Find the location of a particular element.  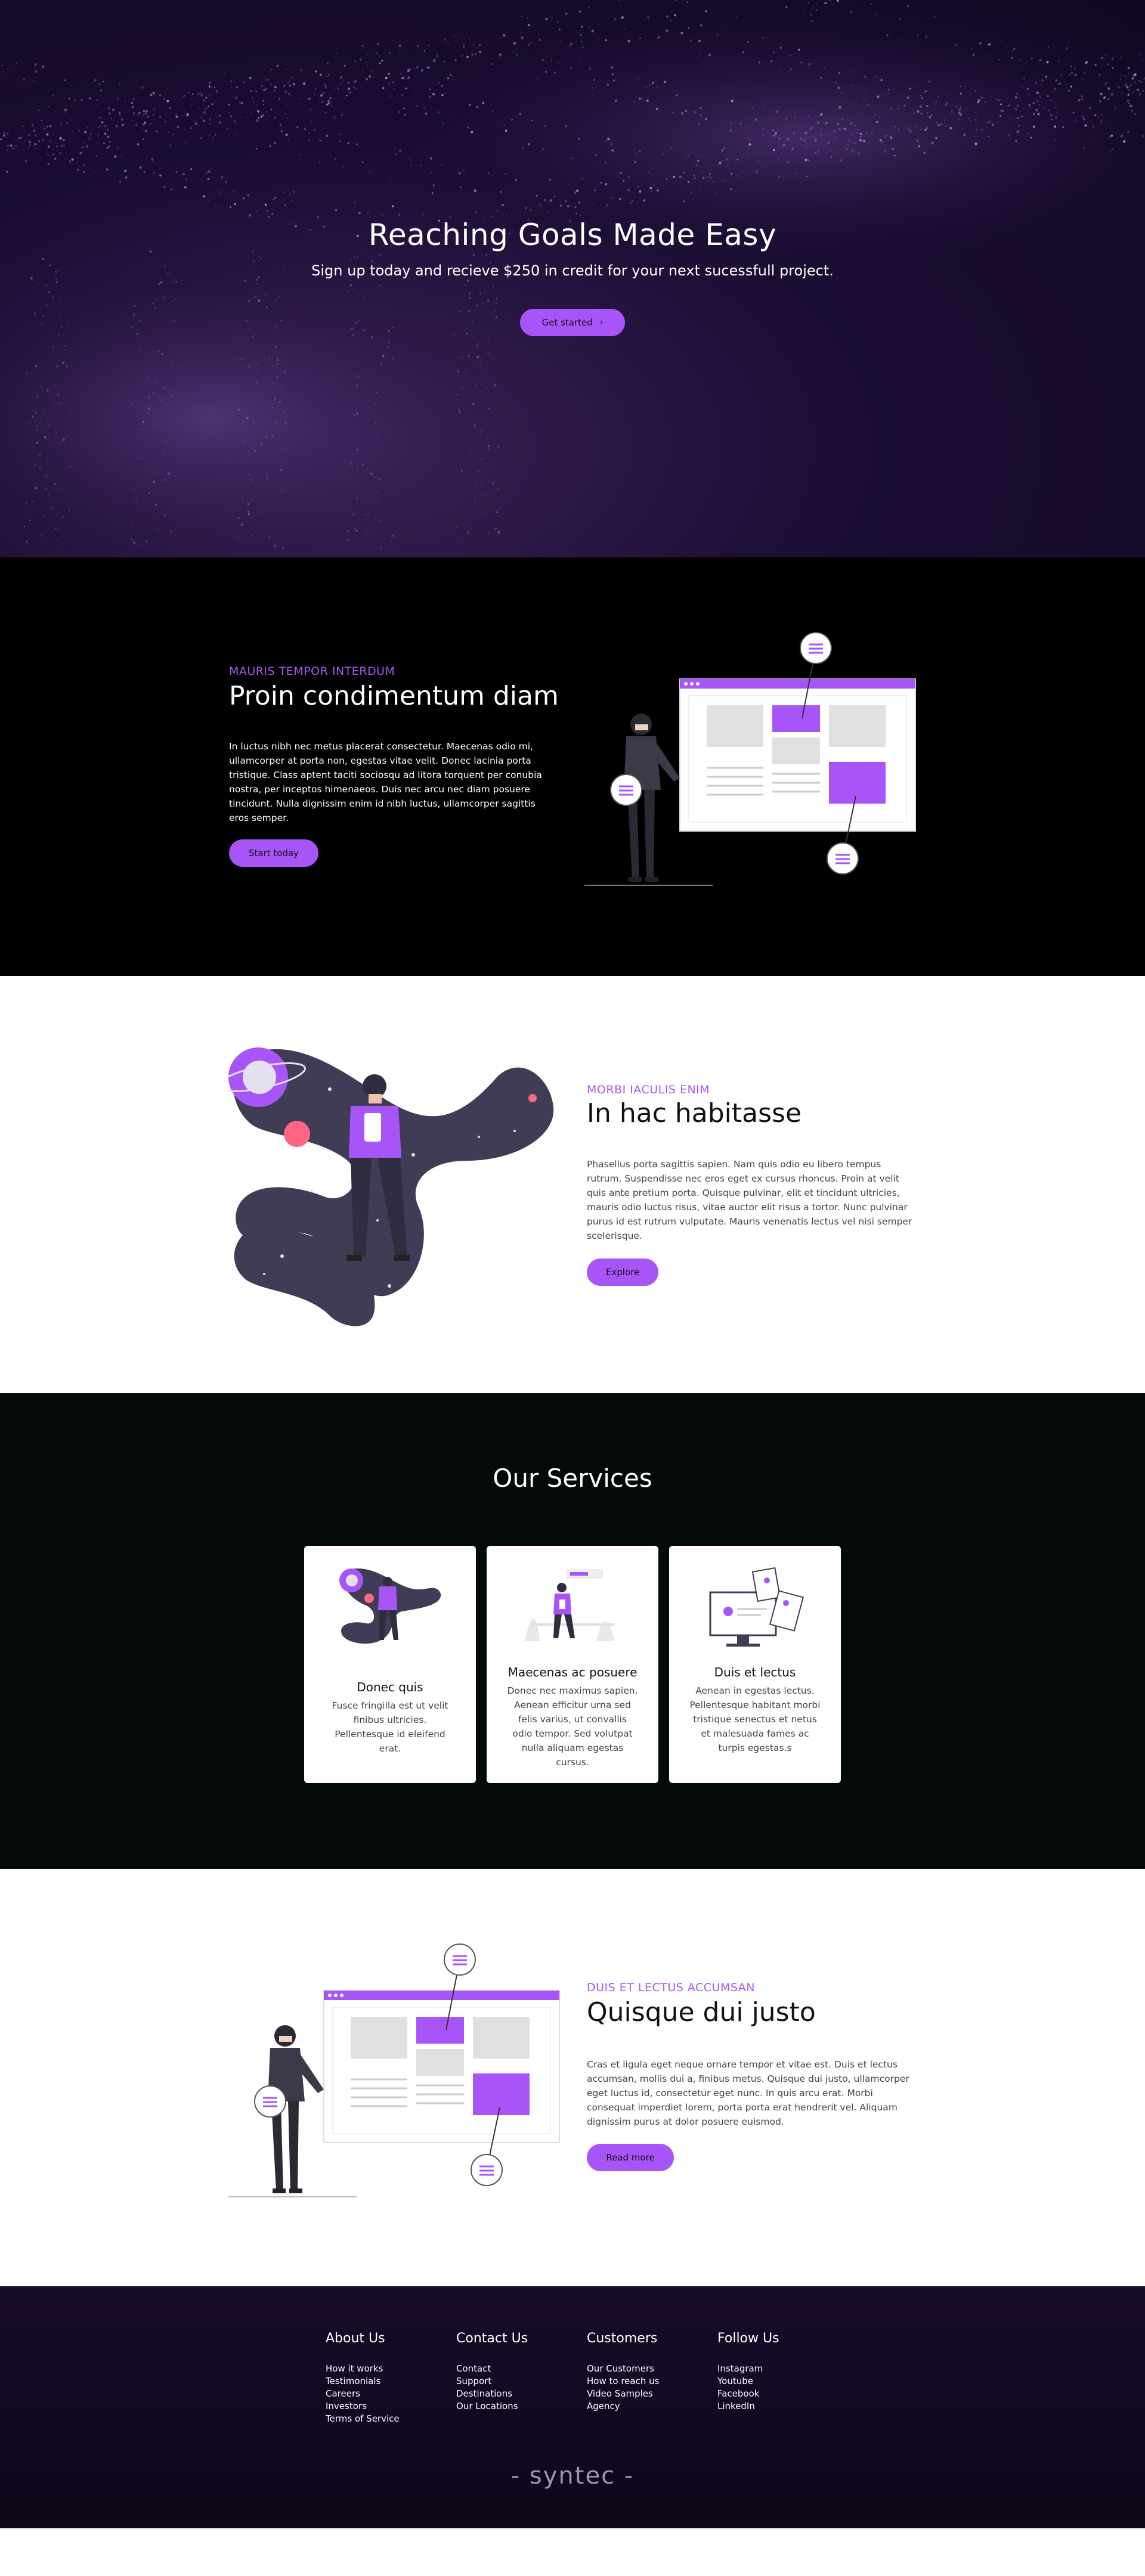

section-three-title: Quisque dui justo is located at coordinates (701, 2012).